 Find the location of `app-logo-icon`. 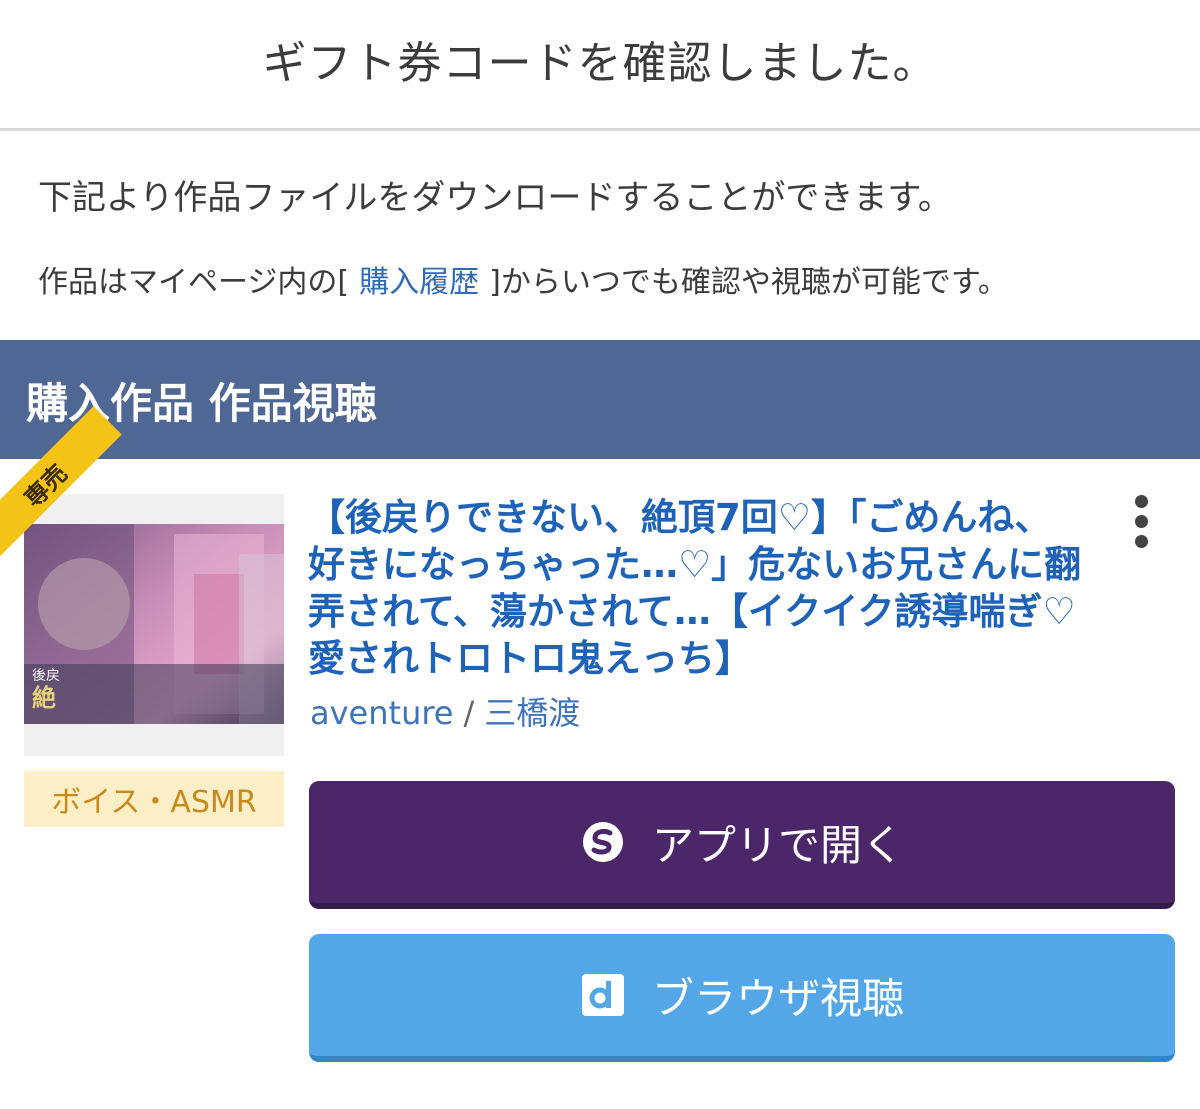

app-logo-icon is located at coordinates (603, 842).